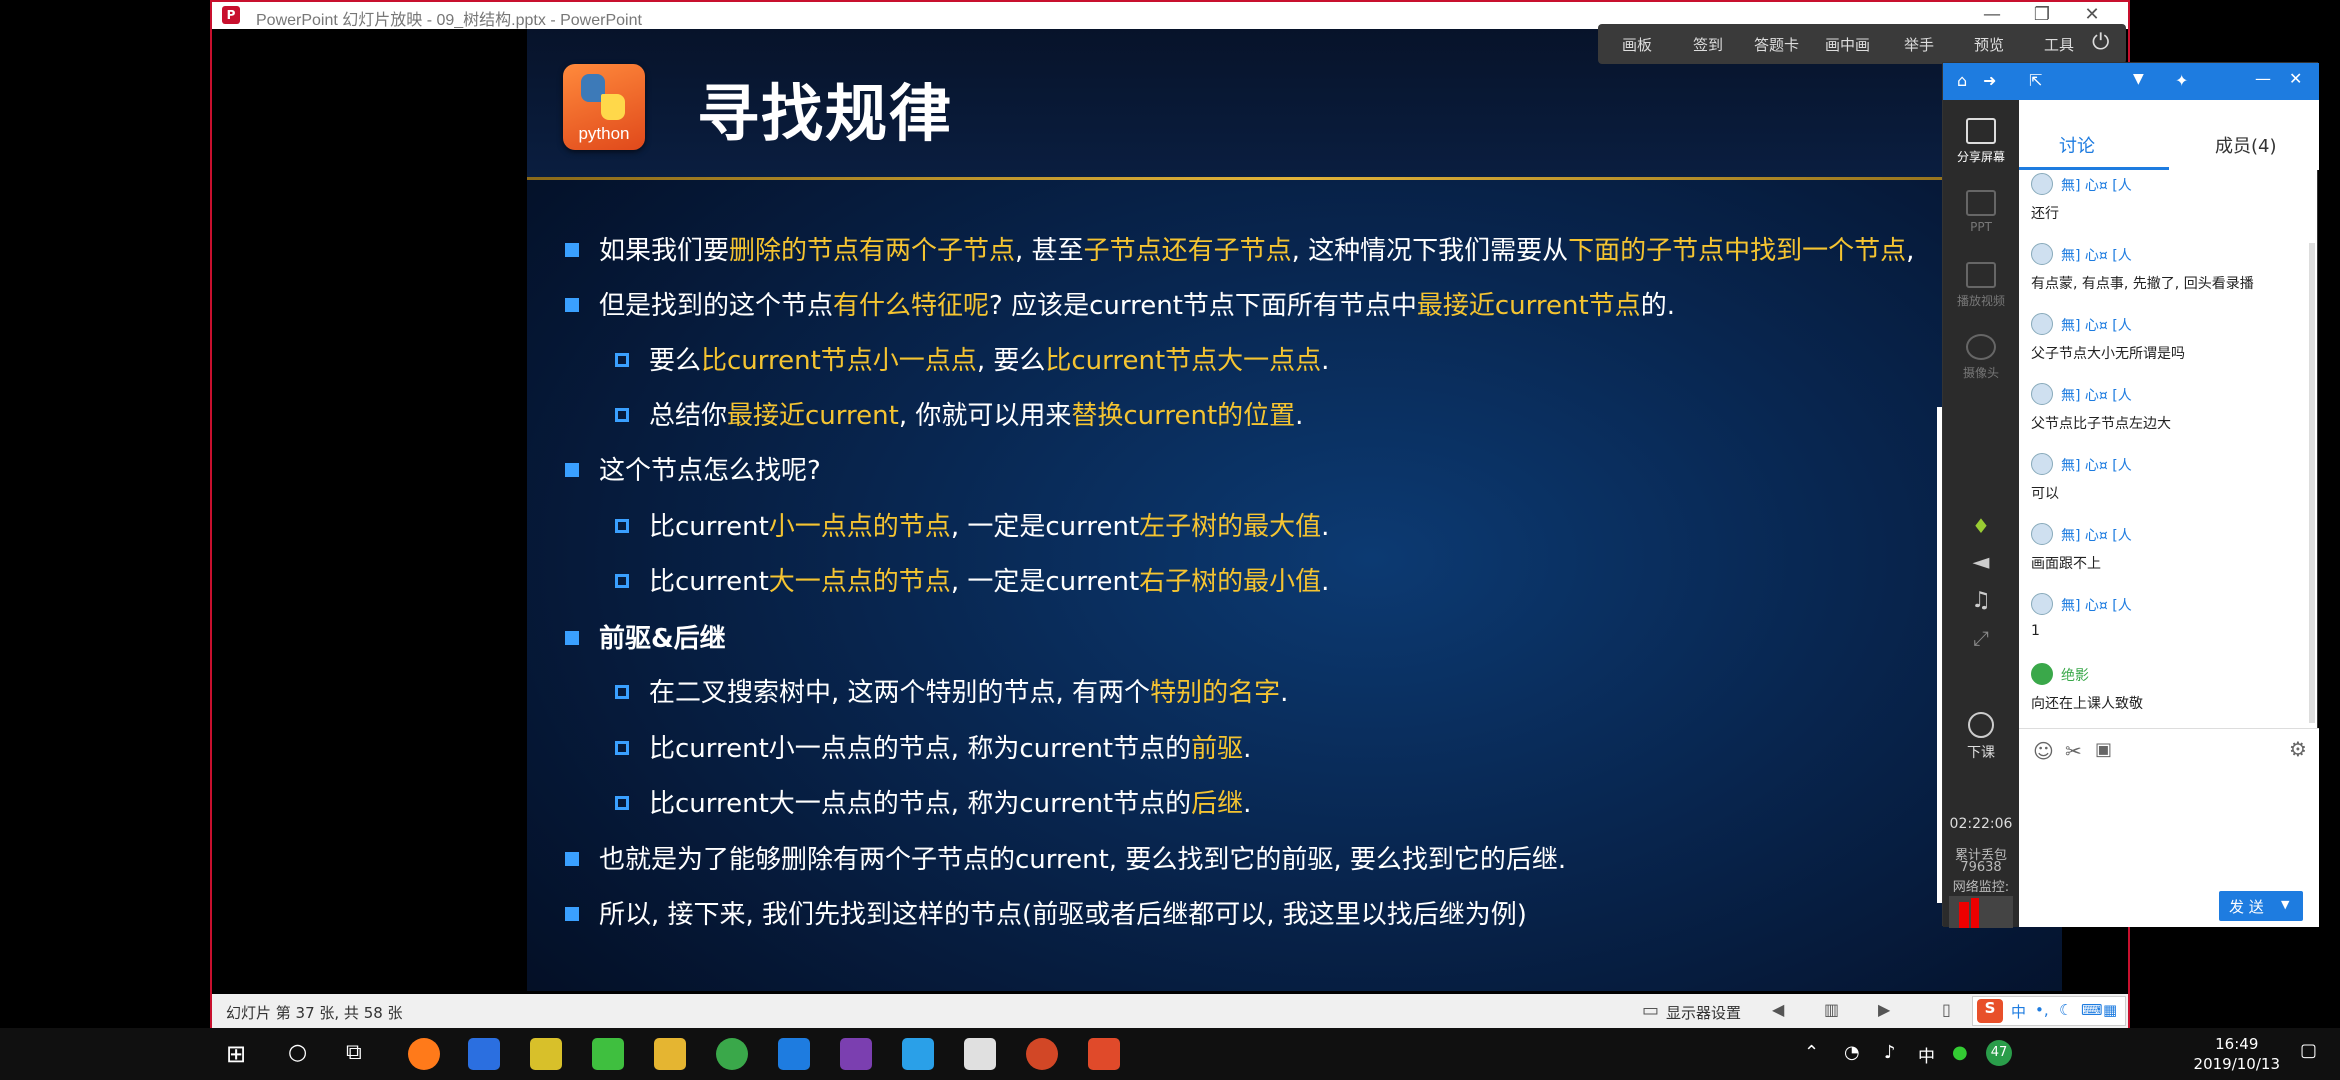 This screenshot has height=1080, width=2340. I want to click on send-label: 发 送, so click(2246, 907).